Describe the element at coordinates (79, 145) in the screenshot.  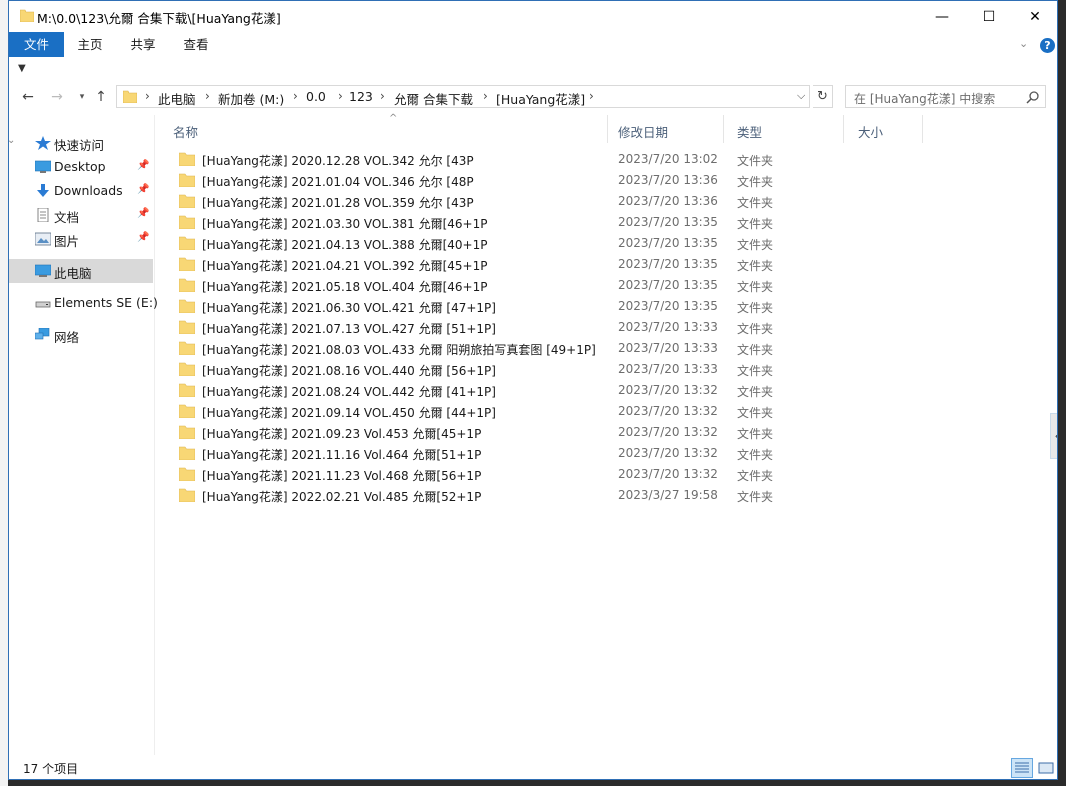
I see `nav-item-label: 快速访问` at that location.